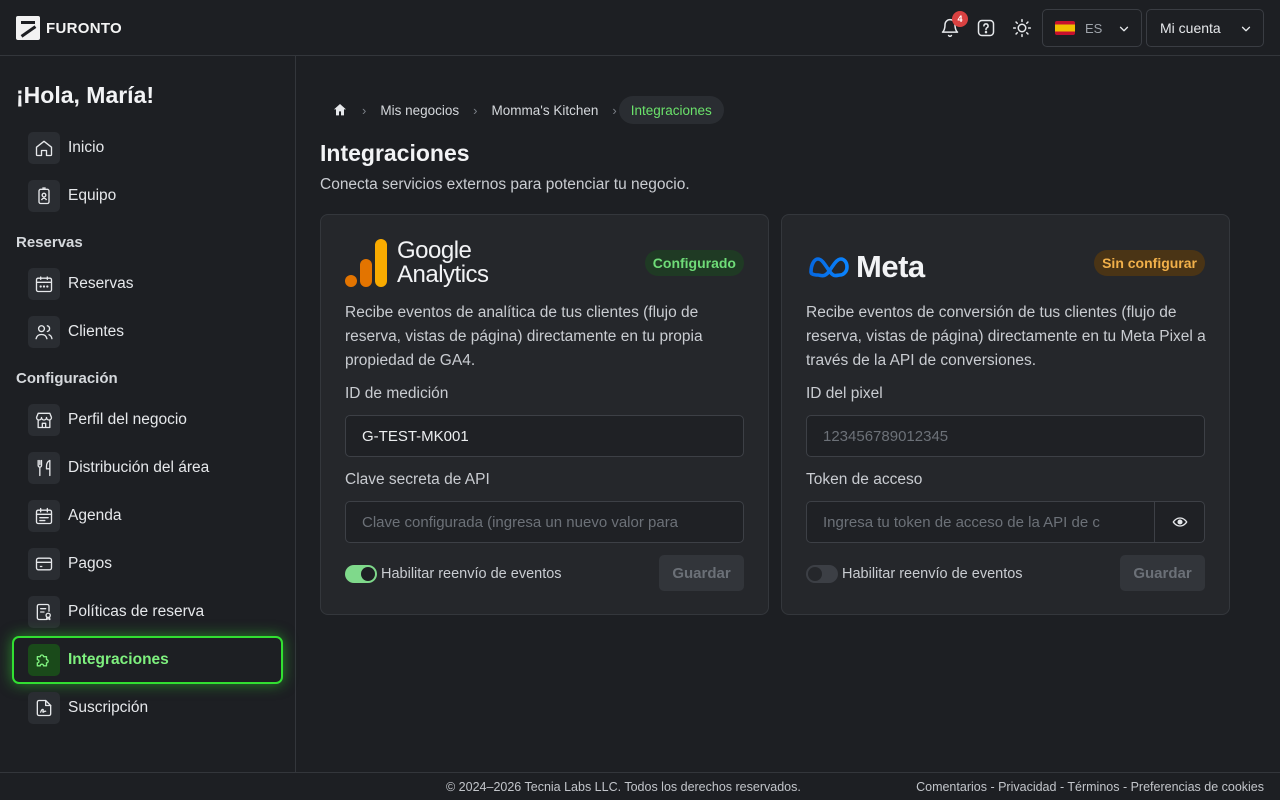 This screenshot has width=1280, height=800. I want to click on sidebar-item-perfil-del-negocio: Perfil del negocio, so click(147, 420).